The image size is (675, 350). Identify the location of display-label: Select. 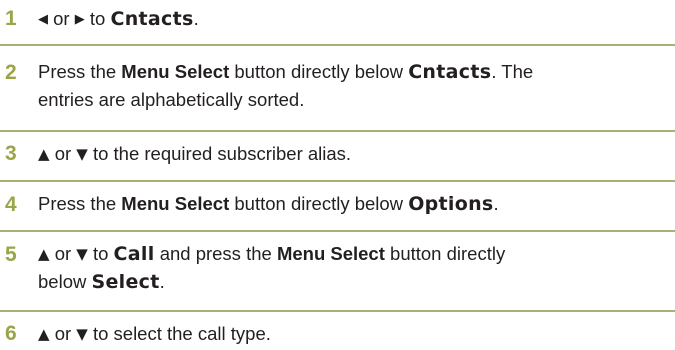
(125, 282).